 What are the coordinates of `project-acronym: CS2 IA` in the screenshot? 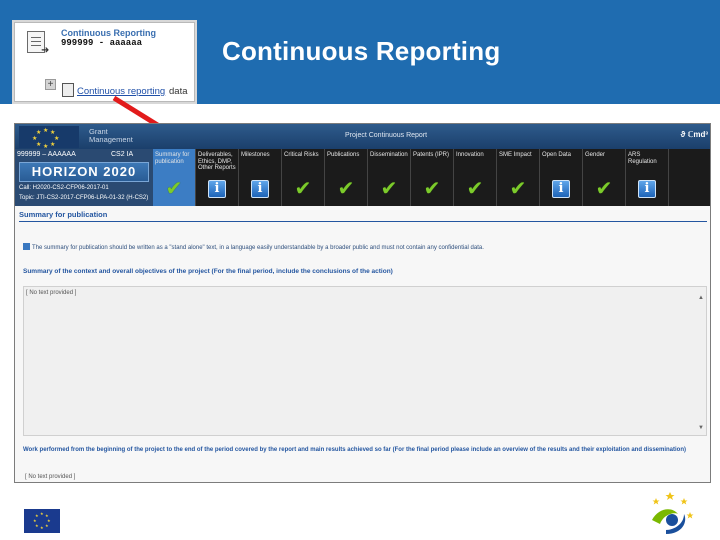 It's located at (122, 154).